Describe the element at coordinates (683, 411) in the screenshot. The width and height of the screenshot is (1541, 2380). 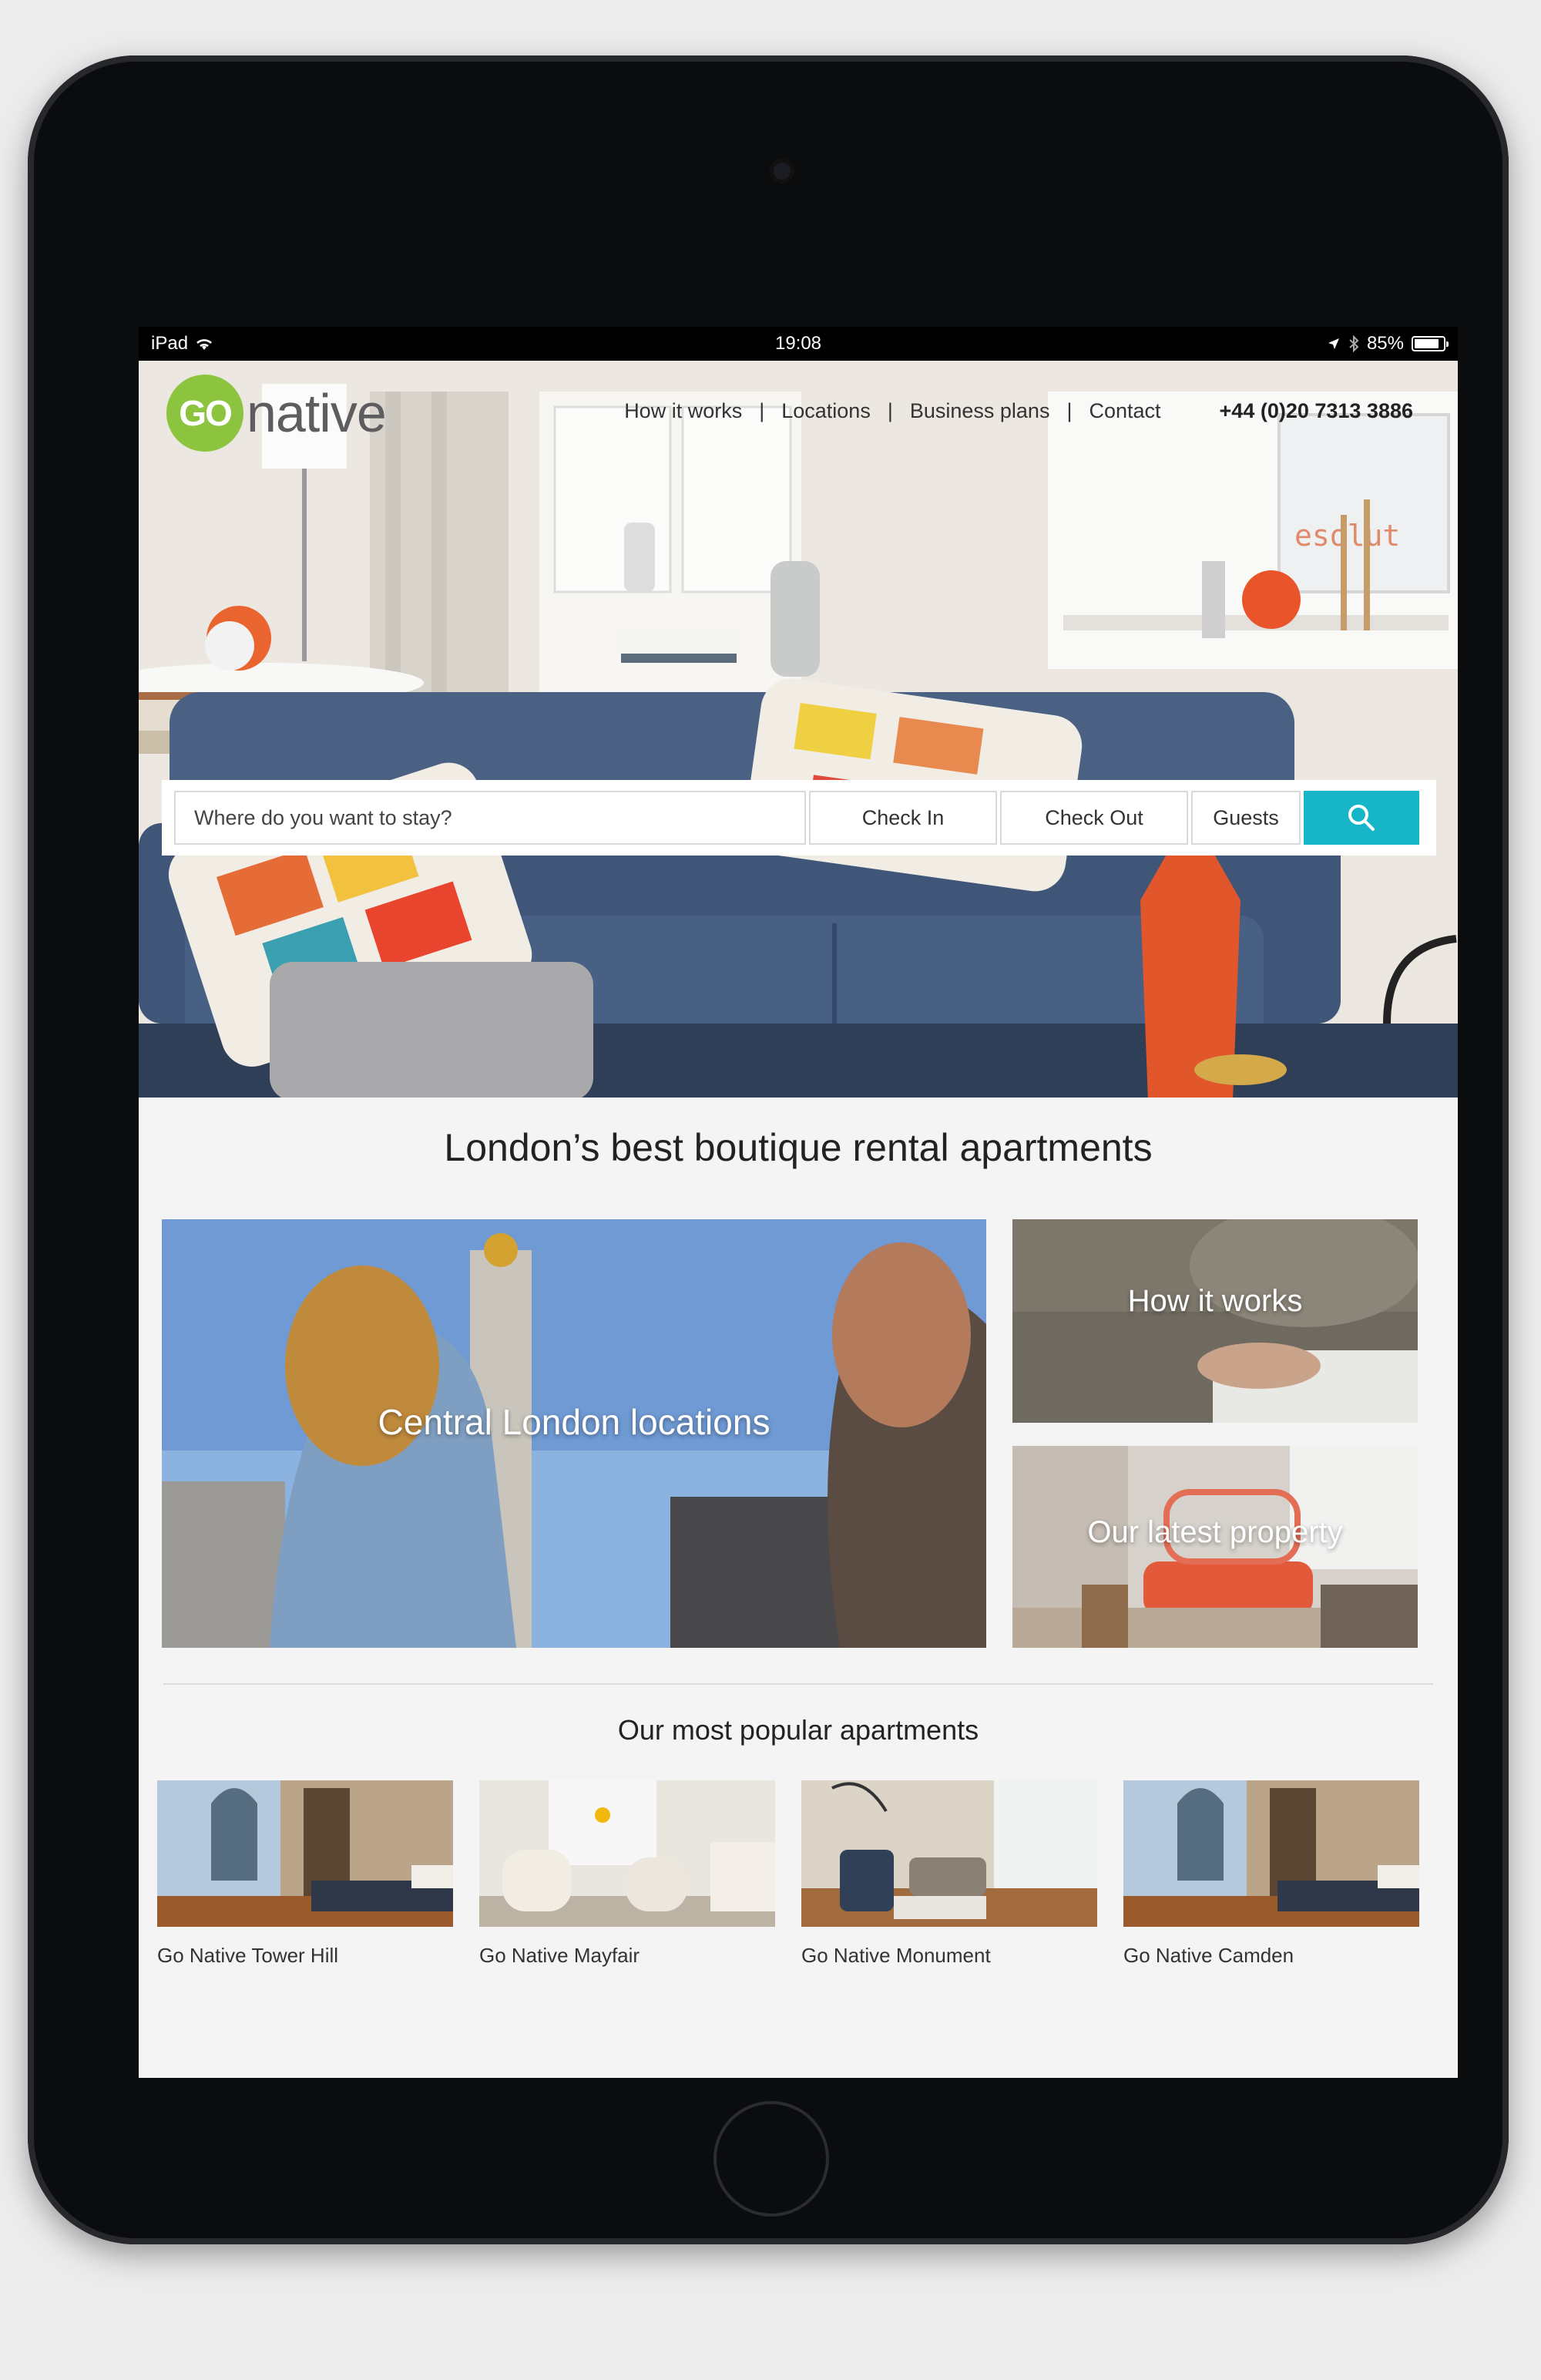
I see `nav-how-it-works: How it works` at that location.